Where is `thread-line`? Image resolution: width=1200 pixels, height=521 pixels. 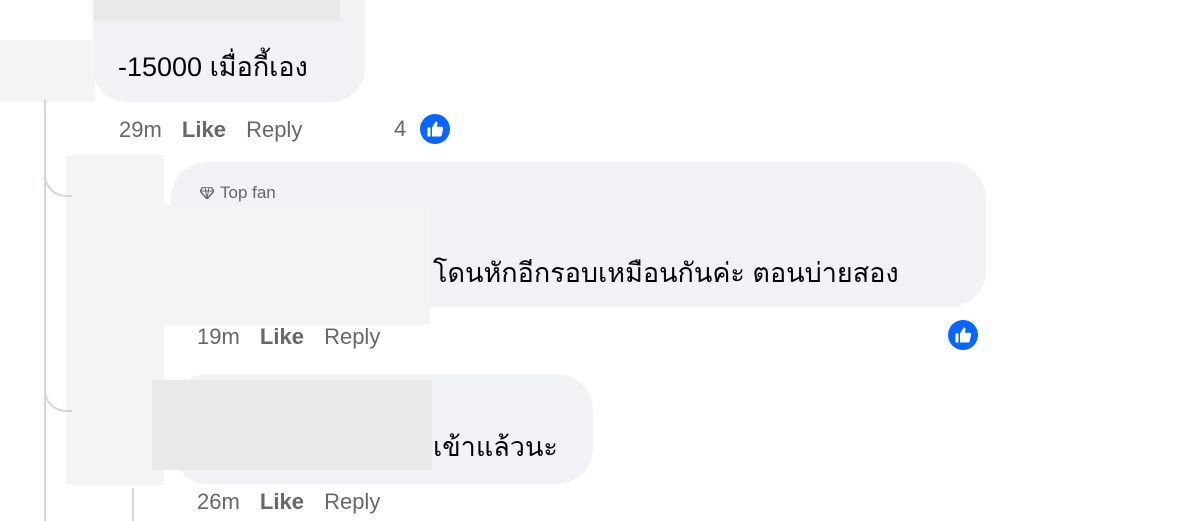 thread-line is located at coordinates (133, 504).